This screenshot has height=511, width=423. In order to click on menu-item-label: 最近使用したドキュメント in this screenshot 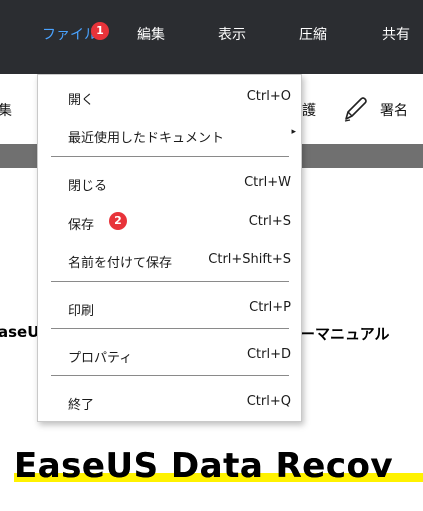, I will do `click(146, 138)`.